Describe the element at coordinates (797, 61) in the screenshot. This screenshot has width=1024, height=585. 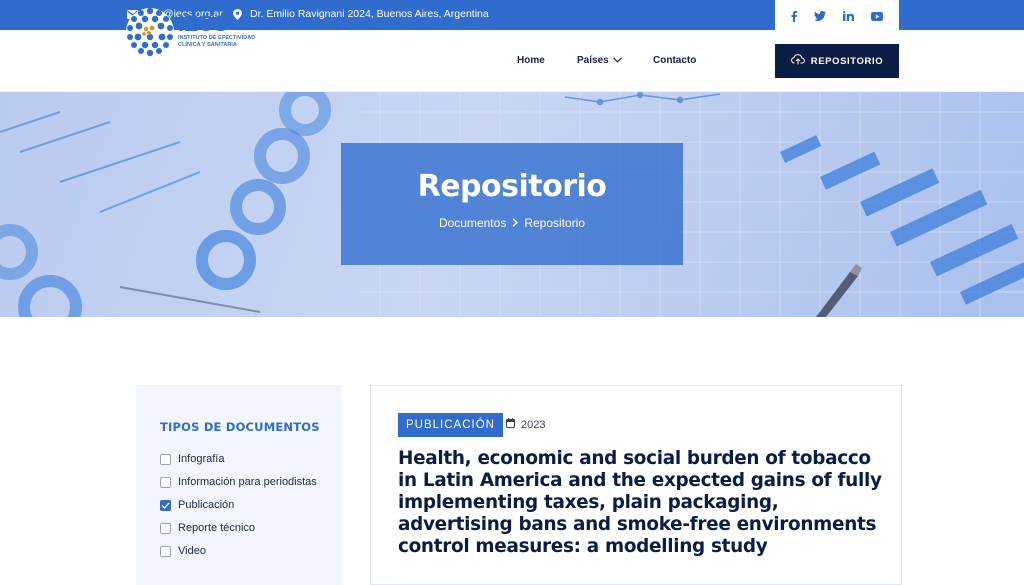
I see `cloud-upload-icon` at that location.